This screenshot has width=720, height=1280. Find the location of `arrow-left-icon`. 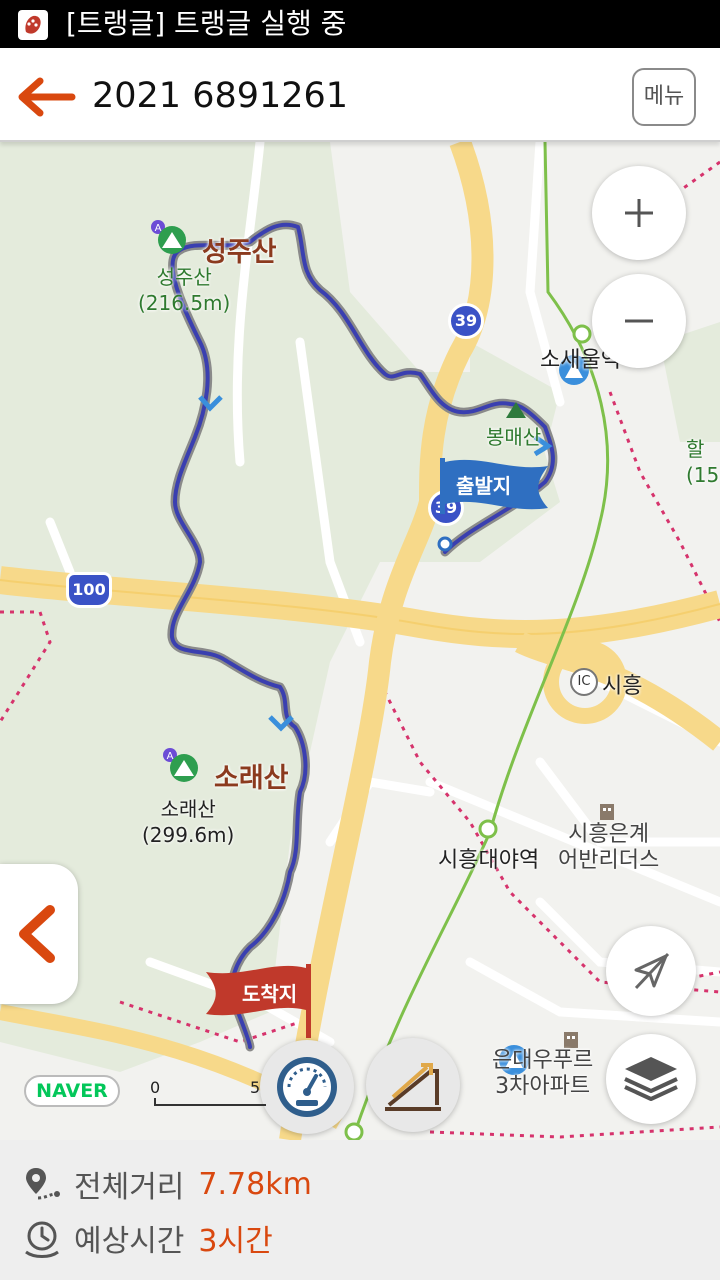

arrow-left-icon is located at coordinates (47, 97).